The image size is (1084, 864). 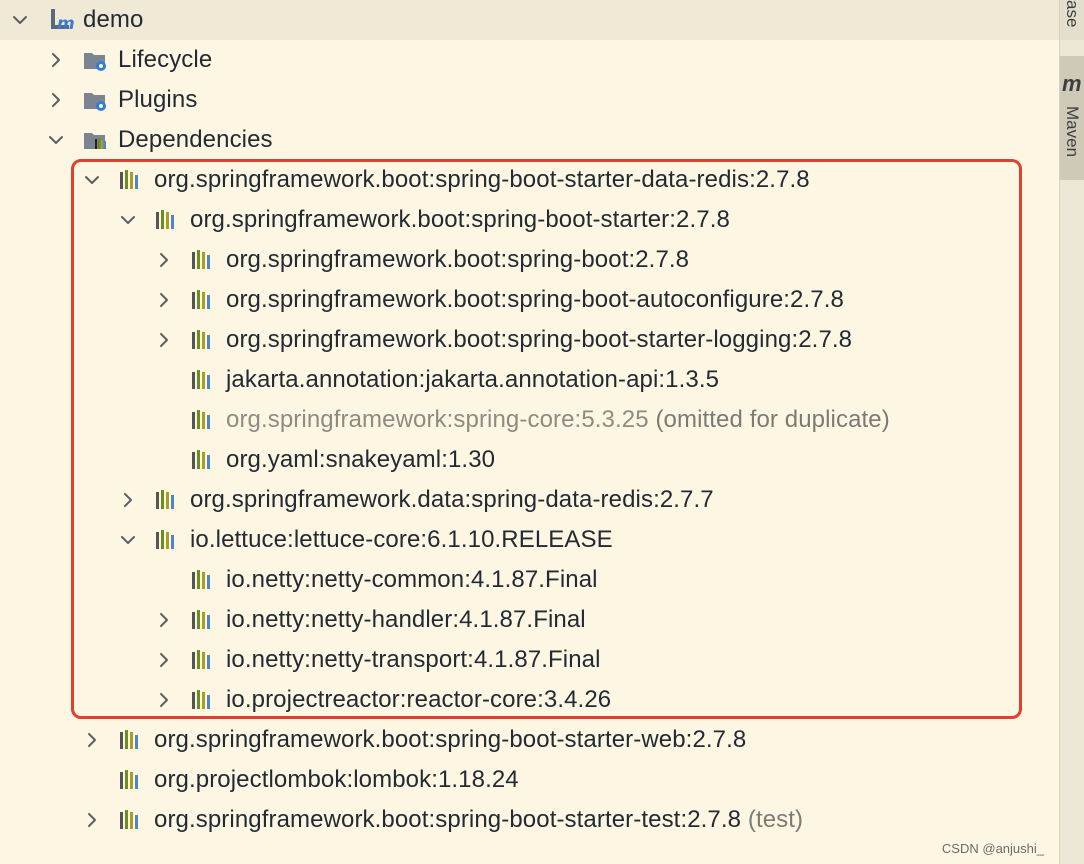 I want to click on tree-row-label: io.netty:netty-handler:4.1.87.Final, so click(x=406, y=620).